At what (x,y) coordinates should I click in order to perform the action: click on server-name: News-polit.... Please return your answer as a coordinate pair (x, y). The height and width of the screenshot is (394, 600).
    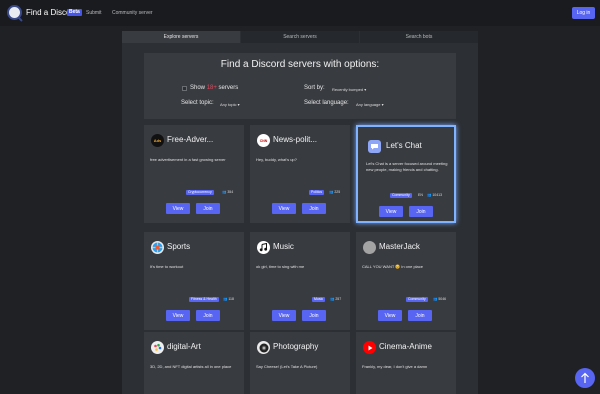
    Looking at the image, I should click on (310, 139).